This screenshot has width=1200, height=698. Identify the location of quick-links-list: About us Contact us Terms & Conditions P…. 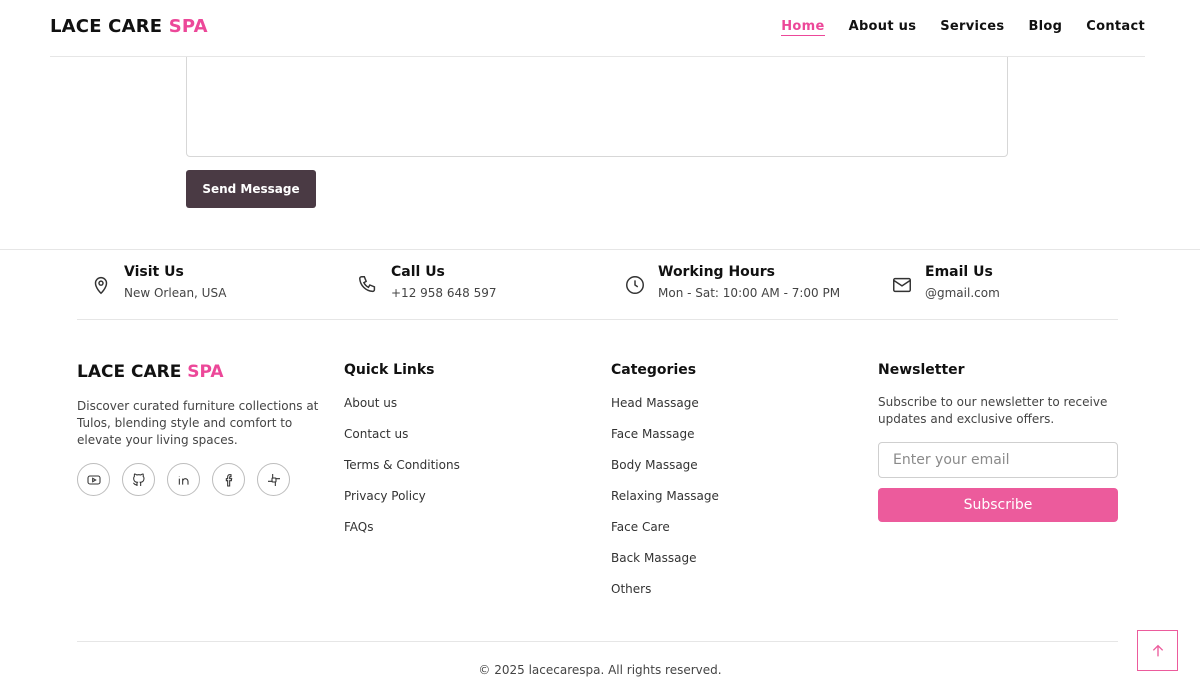
(402, 466).